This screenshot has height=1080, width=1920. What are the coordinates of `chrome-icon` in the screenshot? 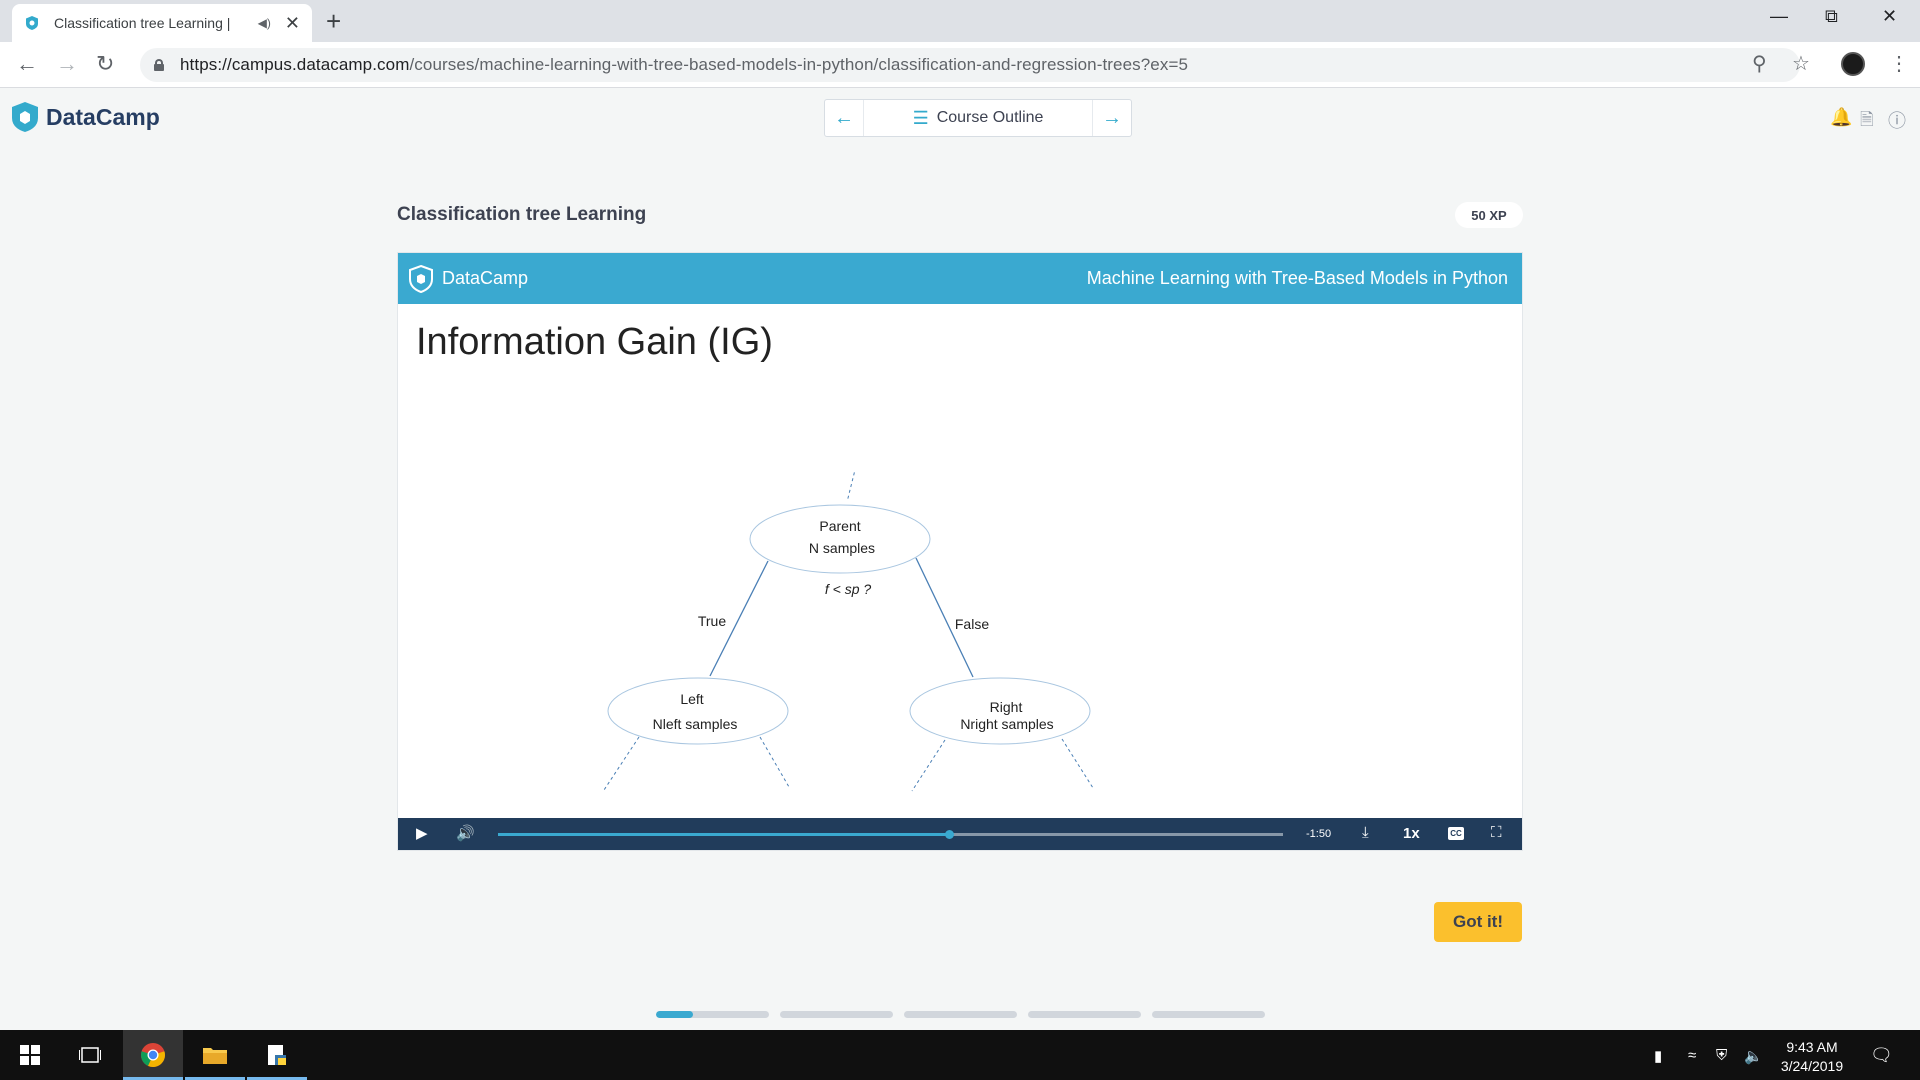 It's located at (153, 1055).